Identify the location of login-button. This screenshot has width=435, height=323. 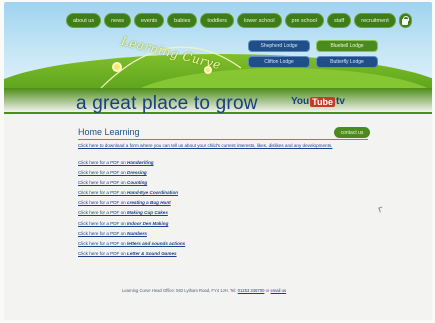
(405, 20).